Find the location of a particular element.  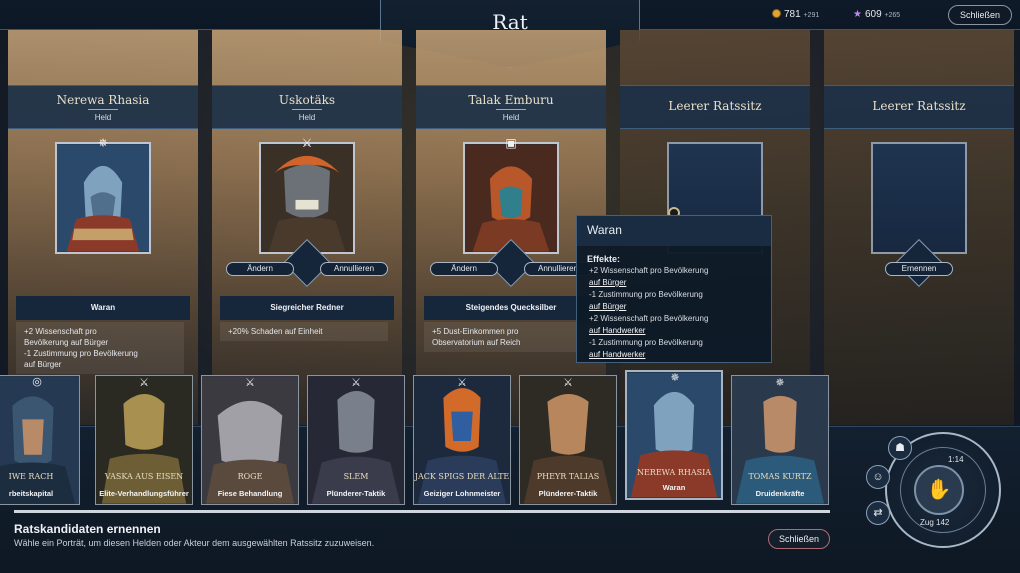

scrollbar-thumb is located at coordinates (422, 511).